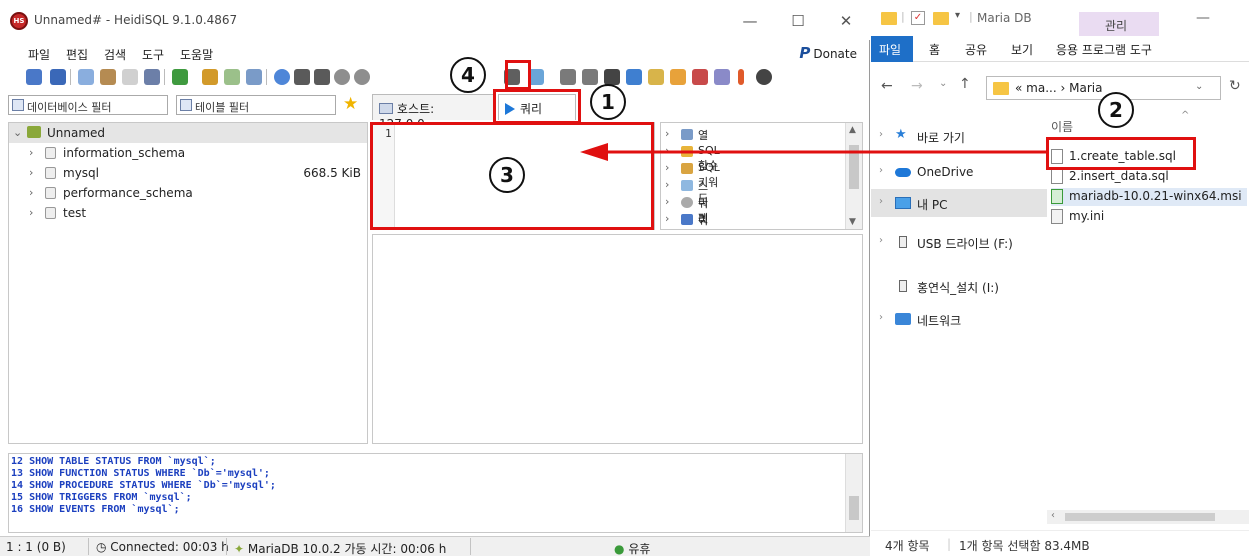 This screenshot has height=556, width=1249. What do you see at coordinates (608, 102) in the screenshot?
I see `callout-1: 1` at bounding box center [608, 102].